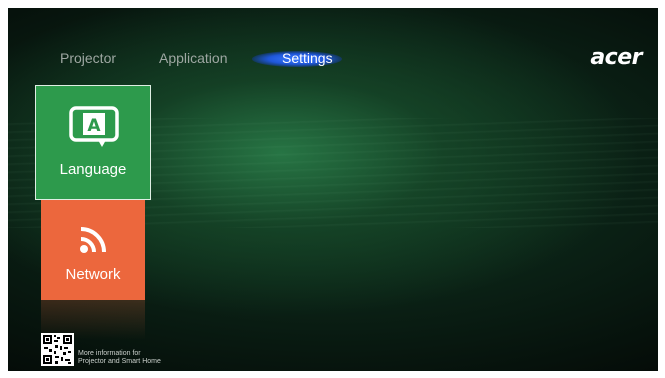 The width and height of the screenshot is (665, 378). What do you see at coordinates (93, 169) in the screenshot?
I see `language-tile-label: Language` at bounding box center [93, 169].